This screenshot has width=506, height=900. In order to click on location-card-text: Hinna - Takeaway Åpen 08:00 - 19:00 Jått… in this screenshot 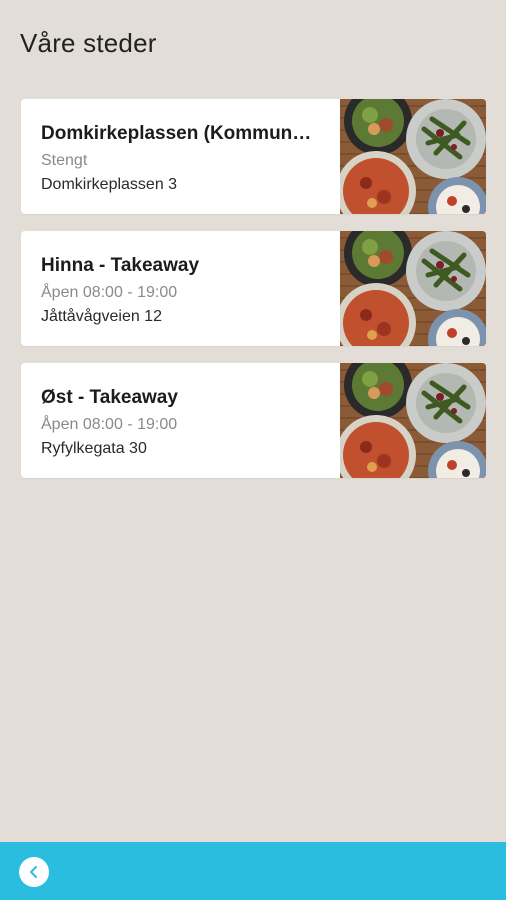, I will do `click(180, 288)`.